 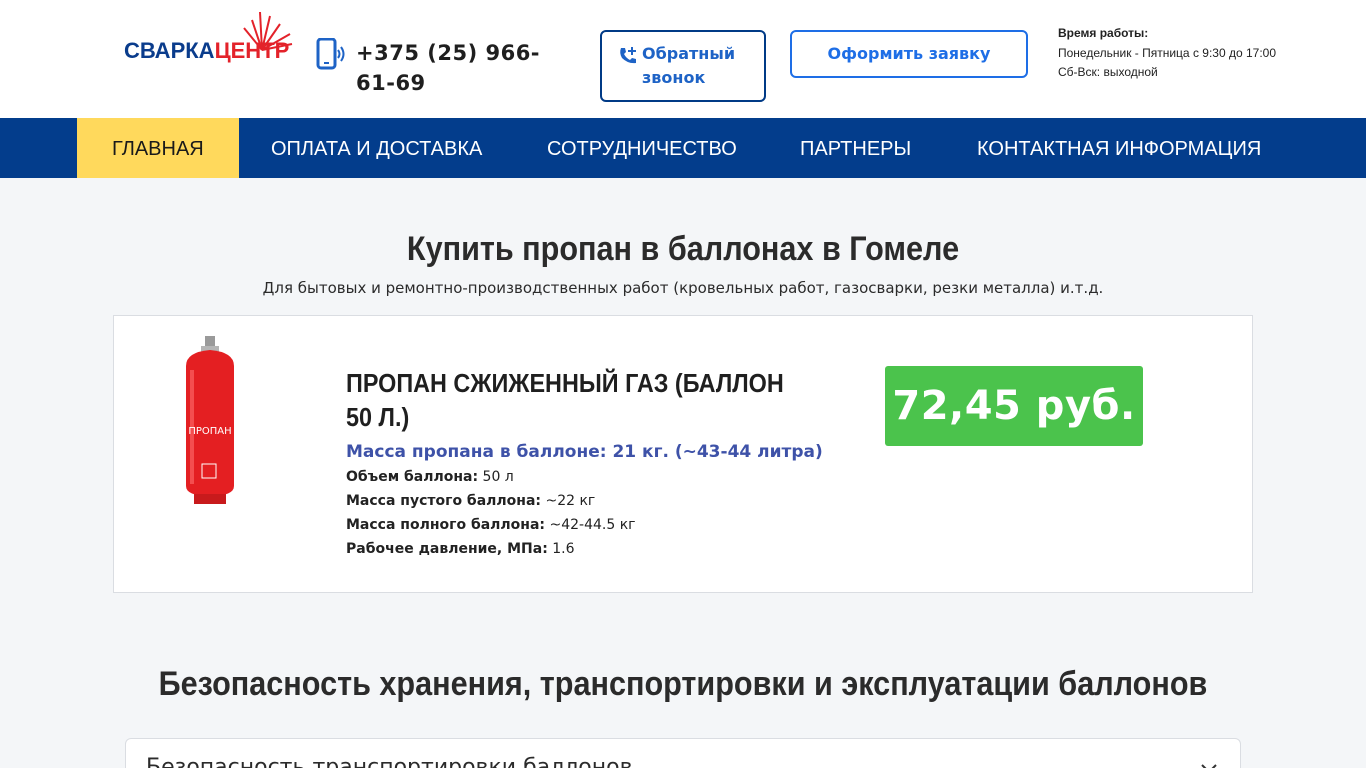 What do you see at coordinates (447, 549) in the screenshot?
I see `spec-key: Рабочее давление, МПа:` at bounding box center [447, 549].